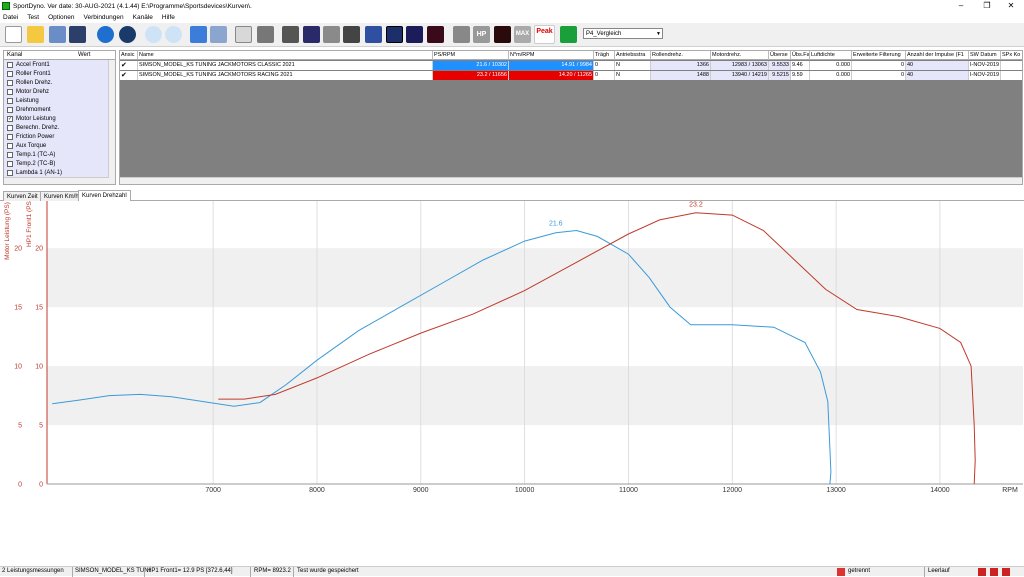  I want to click on table-cell-sw: I-NOV-2019, so click(985, 75).